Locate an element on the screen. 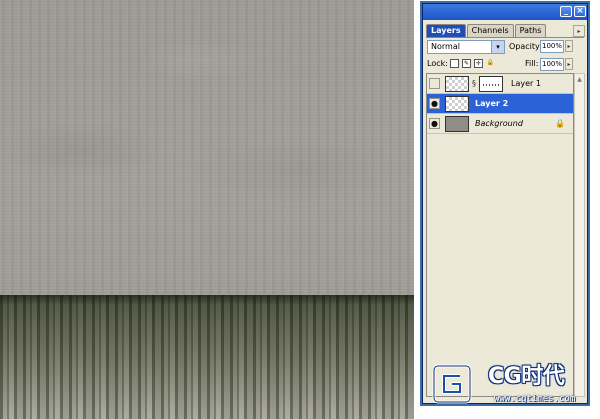 The width and height of the screenshot is (600, 419). lock-all-icon: 🔒 is located at coordinates (490, 63).